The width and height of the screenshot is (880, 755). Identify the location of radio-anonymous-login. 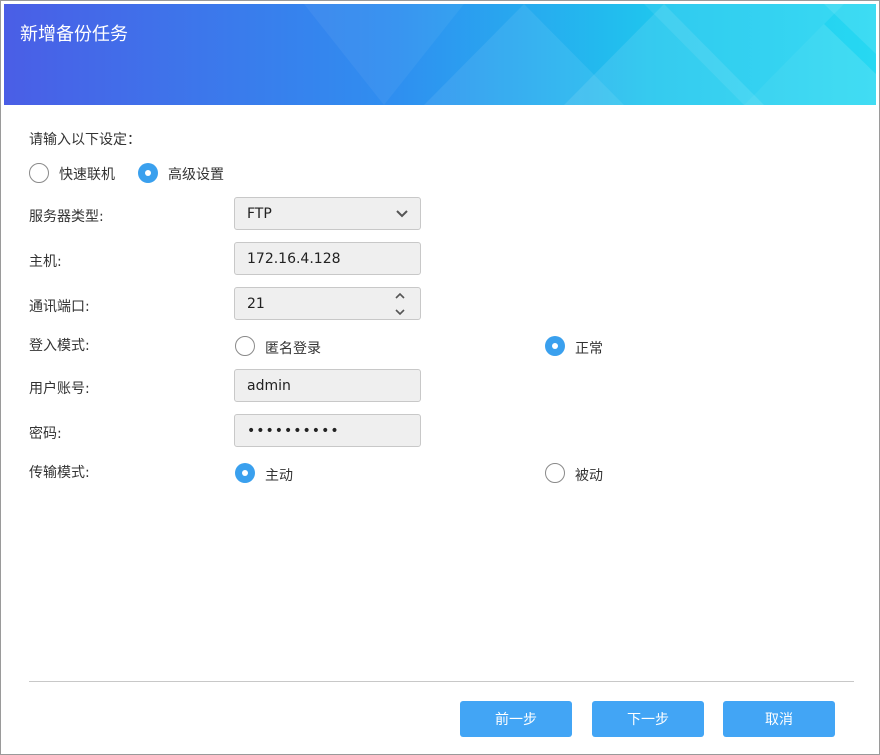
(245, 346).